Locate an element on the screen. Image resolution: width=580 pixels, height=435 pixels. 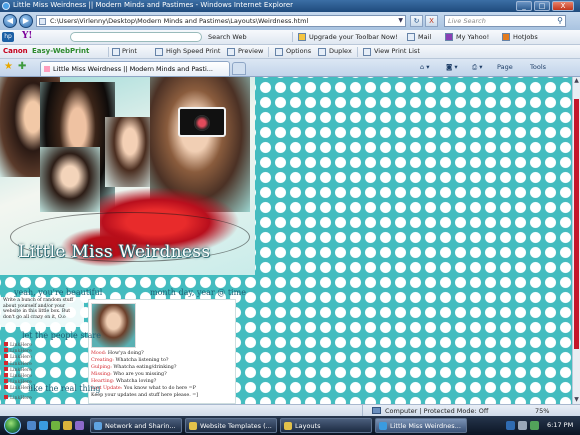
options-icon is located at coordinates (279, 52).